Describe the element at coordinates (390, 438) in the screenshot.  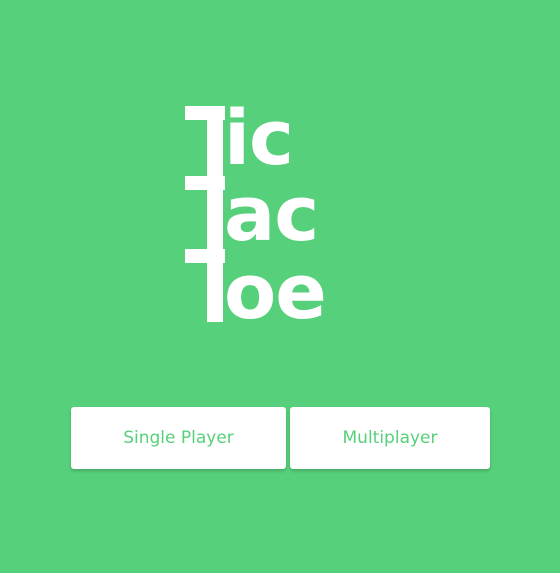
I see `multiplayer-button: Multiplayer` at that location.